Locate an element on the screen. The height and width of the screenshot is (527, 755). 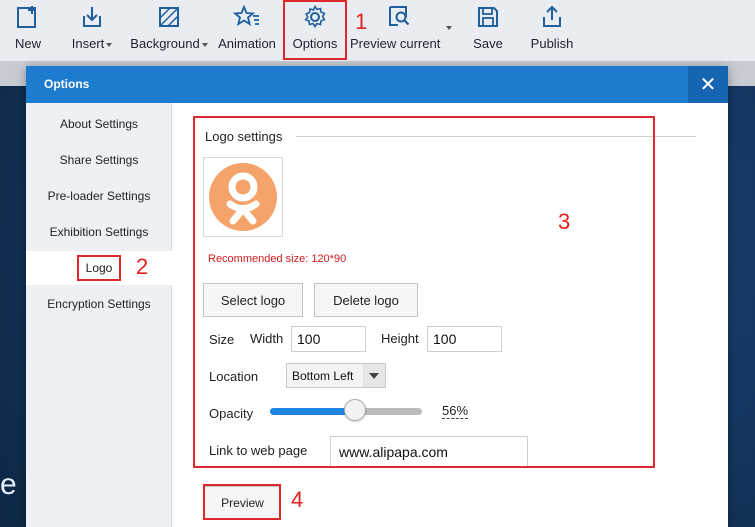
insert-label: Insert is located at coordinates (88, 43).